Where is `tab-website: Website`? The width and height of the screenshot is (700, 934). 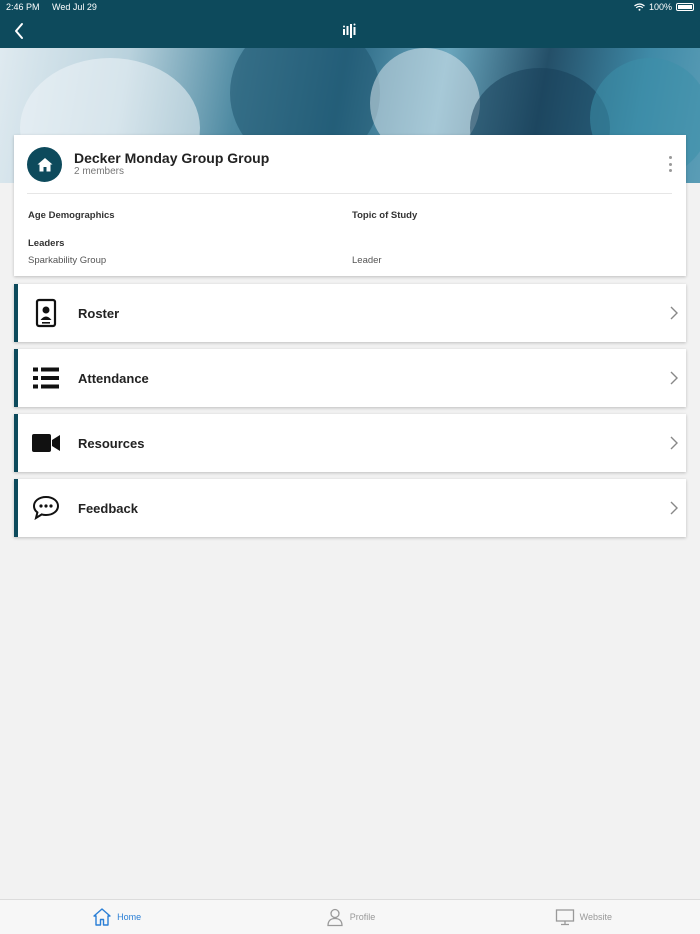 tab-website: Website is located at coordinates (583, 917).